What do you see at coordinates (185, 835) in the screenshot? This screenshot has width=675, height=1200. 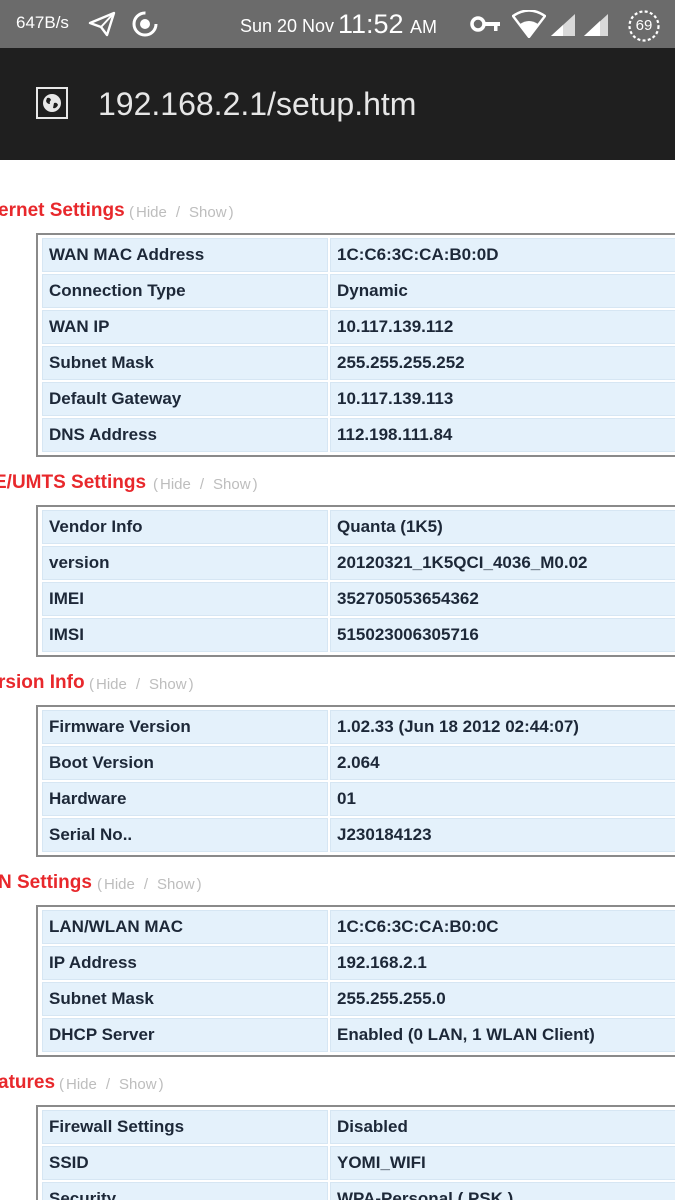 I see `row-label: Serial No..` at bounding box center [185, 835].